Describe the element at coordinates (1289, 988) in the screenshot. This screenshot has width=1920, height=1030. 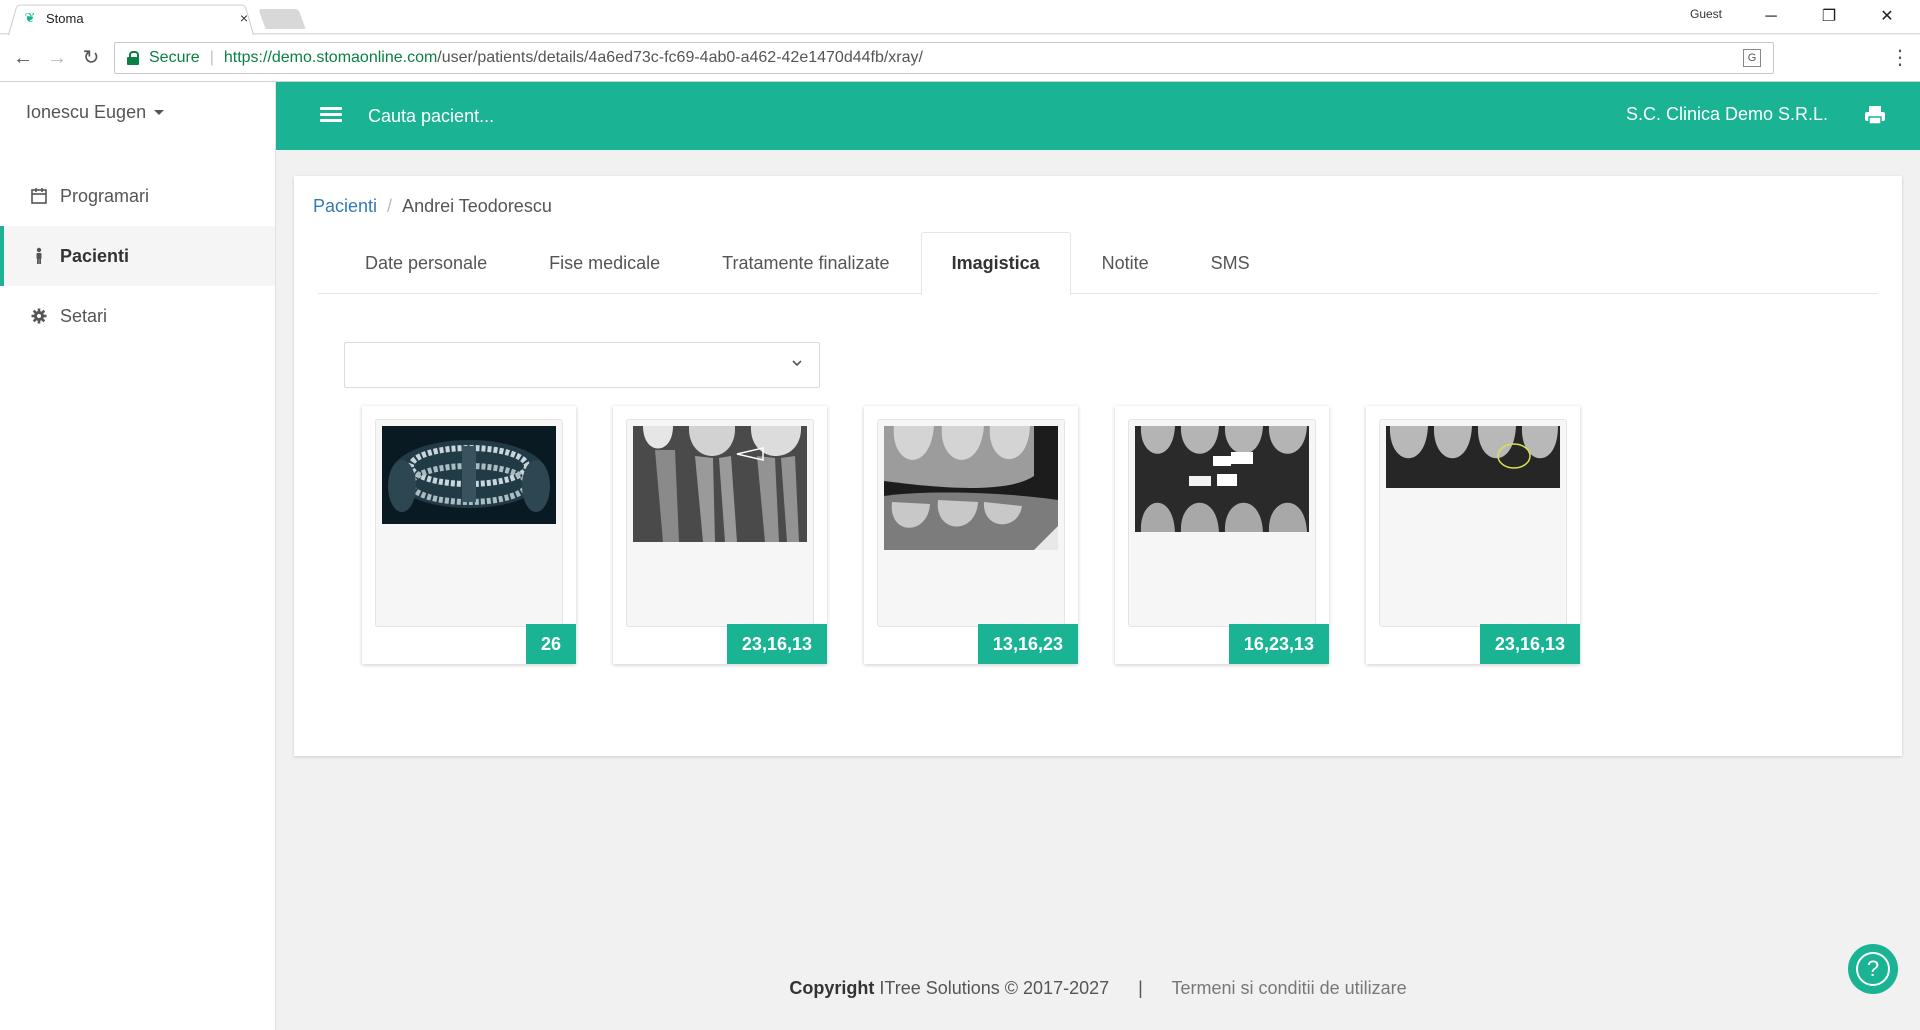
I see `terms-link: Termeni si conditii de utilizare` at that location.